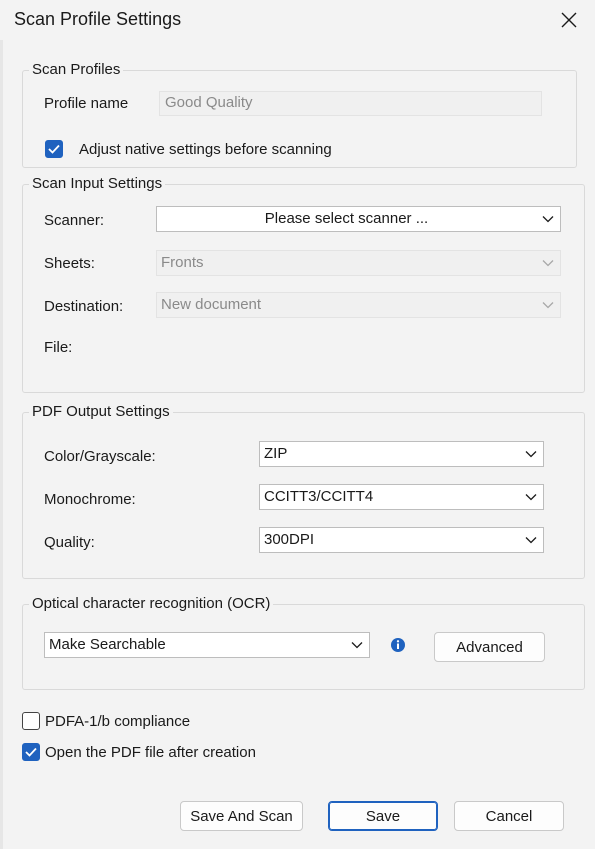  Describe the element at coordinates (69, 542) in the screenshot. I see `quality-label: Quality:` at that location.